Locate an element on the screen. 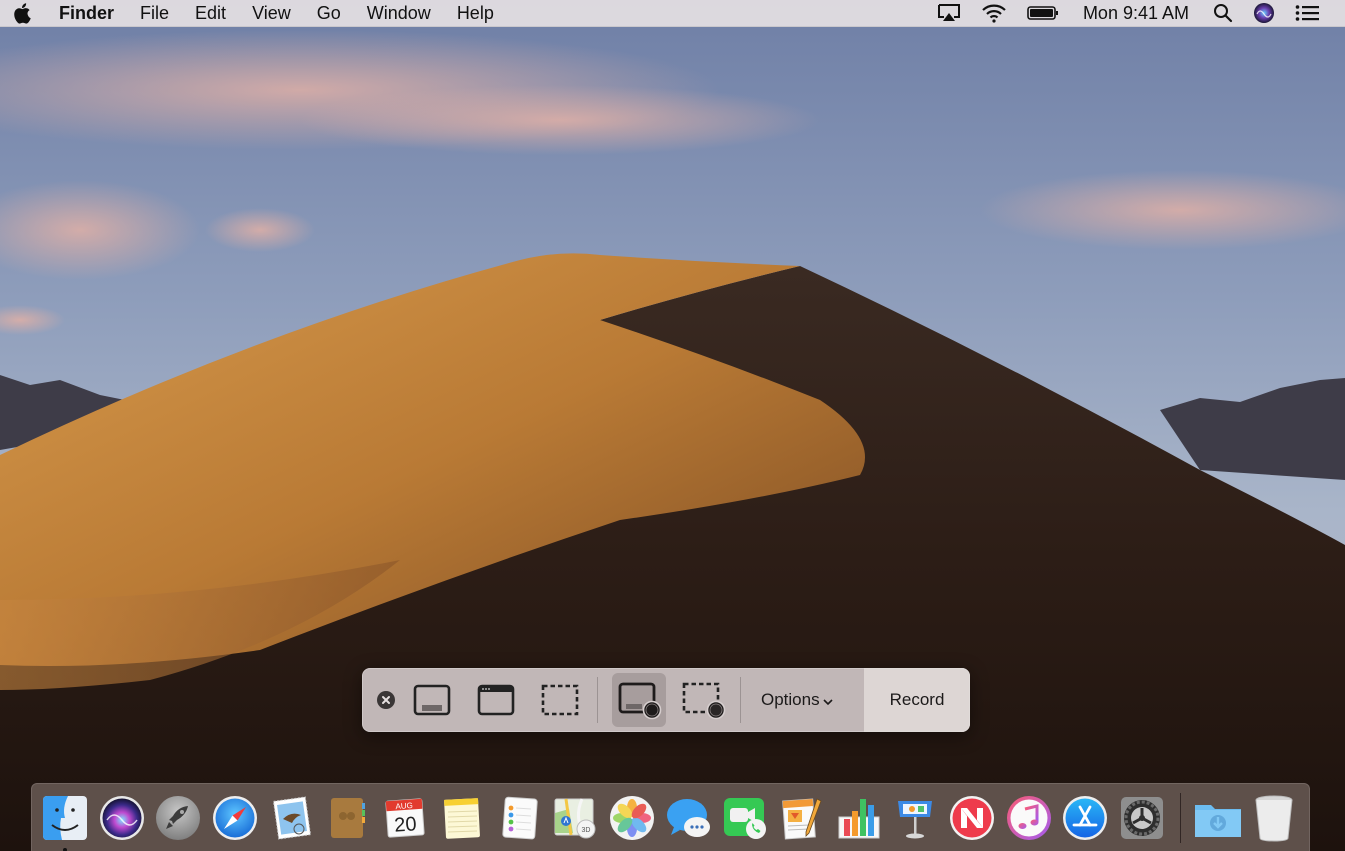  record-selection-icon is located at coordinates (704, 701).